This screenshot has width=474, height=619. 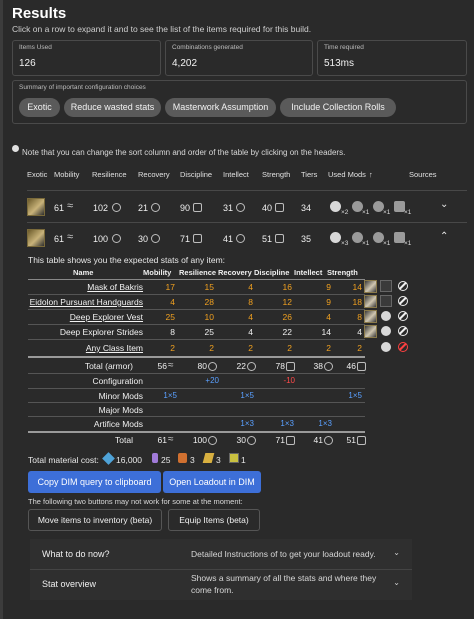 What do you see at coordinates (115, 287) in the screenshot?
I see `item-mask-of-bakris: Mask of Bakris` at bounding box center [115, 287].